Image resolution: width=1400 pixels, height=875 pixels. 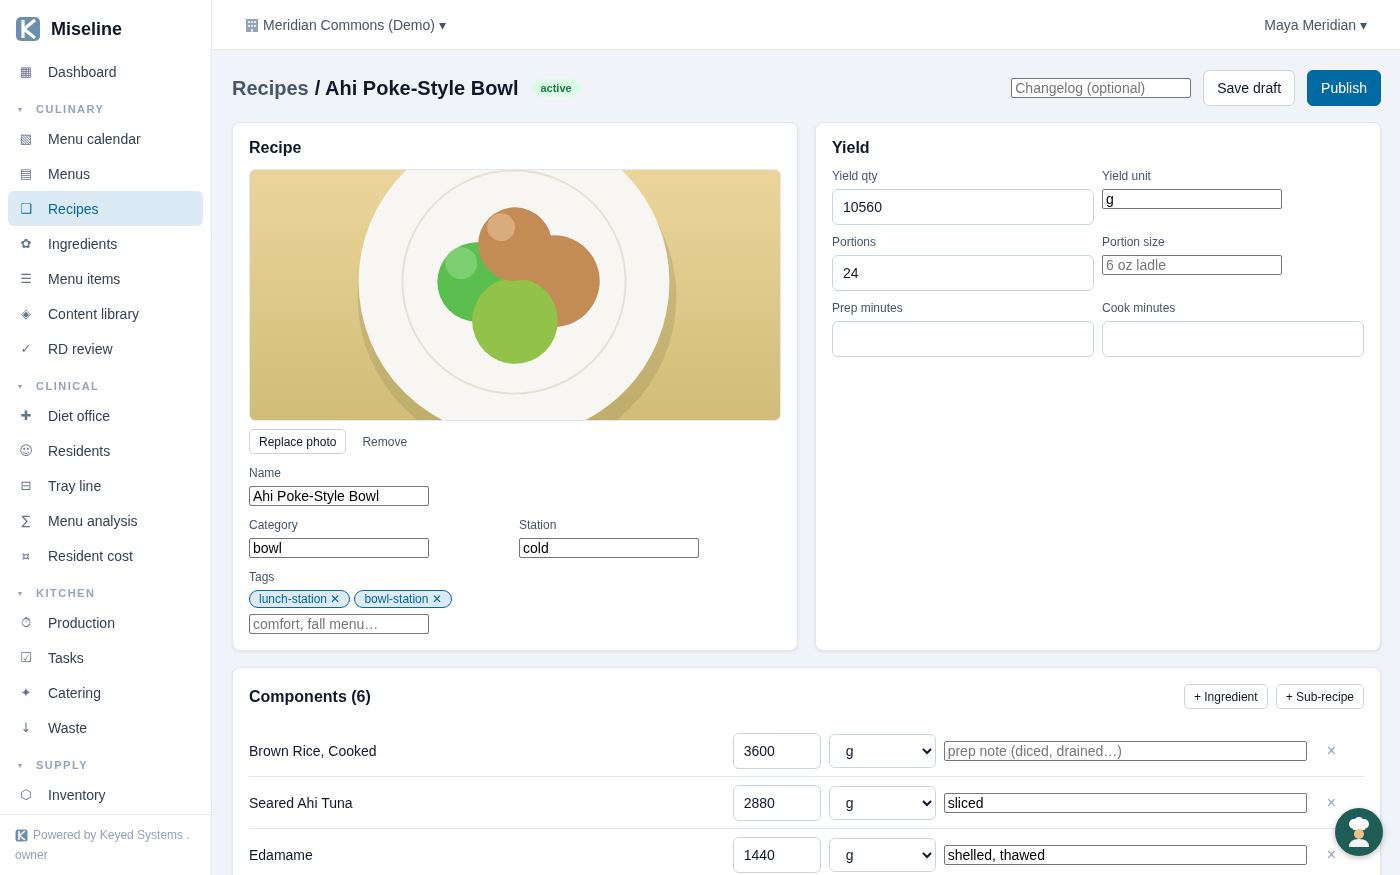 I want to click on sidebar-item: ☰ Menu items, so click(x=105, y=278).